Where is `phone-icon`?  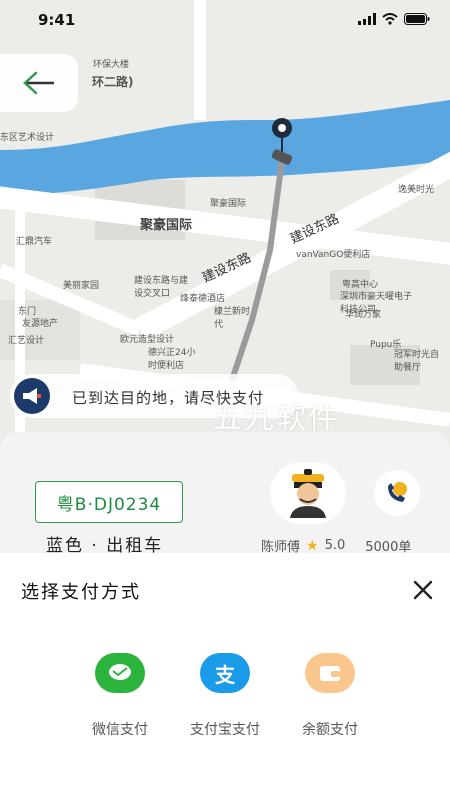
phone-icon is located at coordinates (397, 492).